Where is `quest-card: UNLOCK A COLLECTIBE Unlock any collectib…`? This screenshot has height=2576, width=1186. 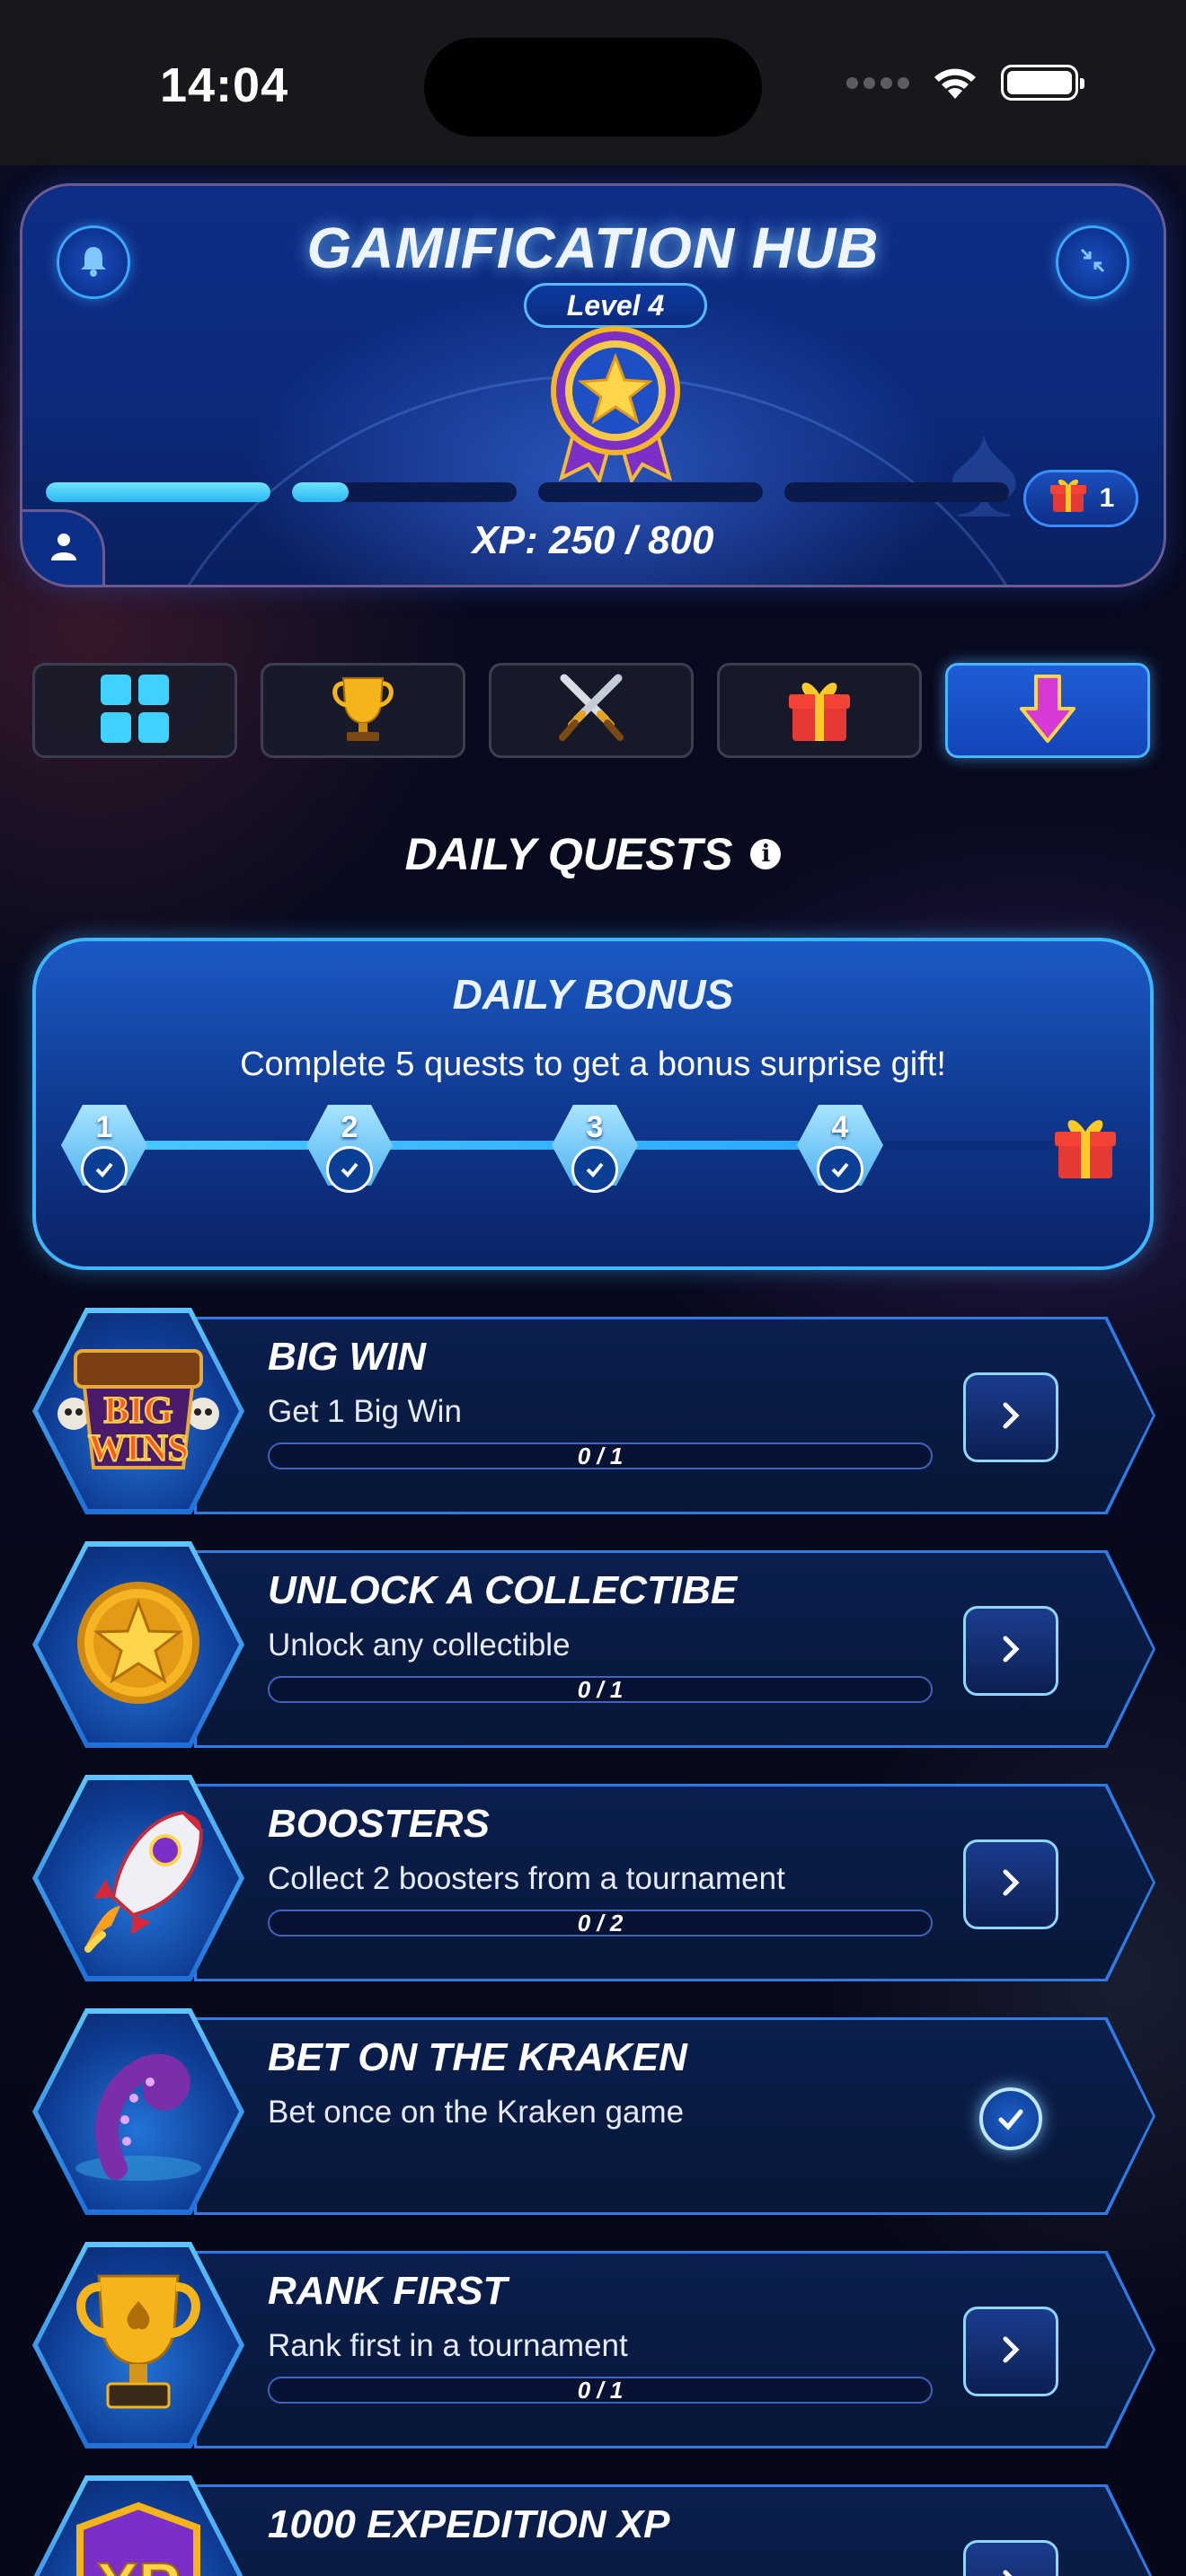
quest-card: UNLOCK A COLLECTIBE Unlock any collectib… is located at coordinates (593, 1644).